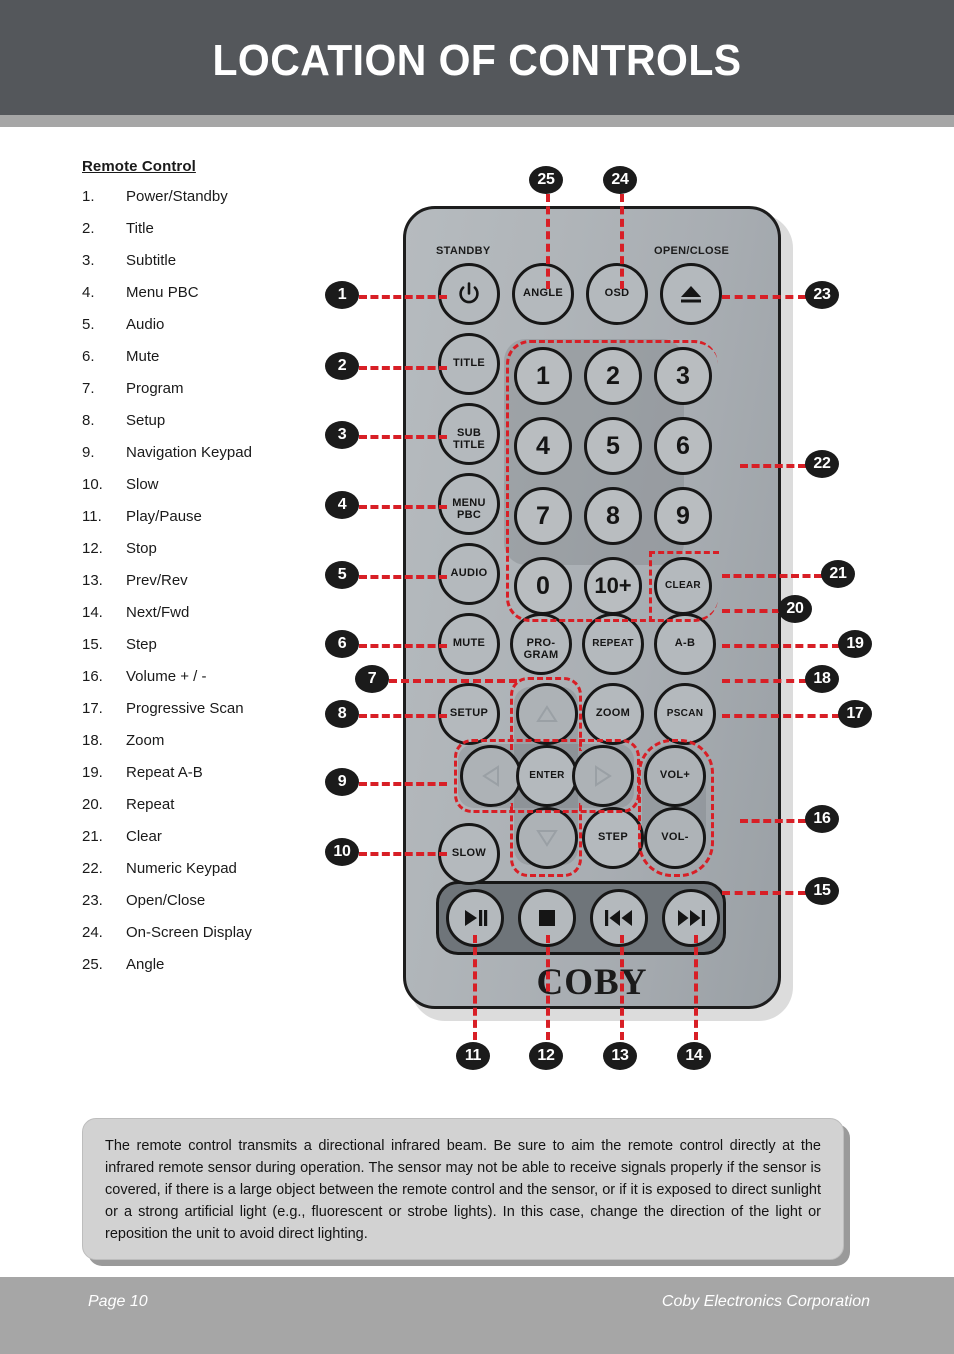 The image size is (954, 1354). Describe the element at coordinates (855, 644) in the screenshot. I see `callout-19: 19` at that location.